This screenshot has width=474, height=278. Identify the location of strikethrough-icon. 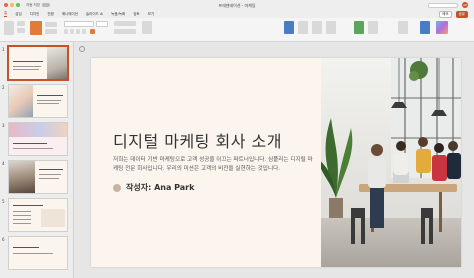
(84, 31).